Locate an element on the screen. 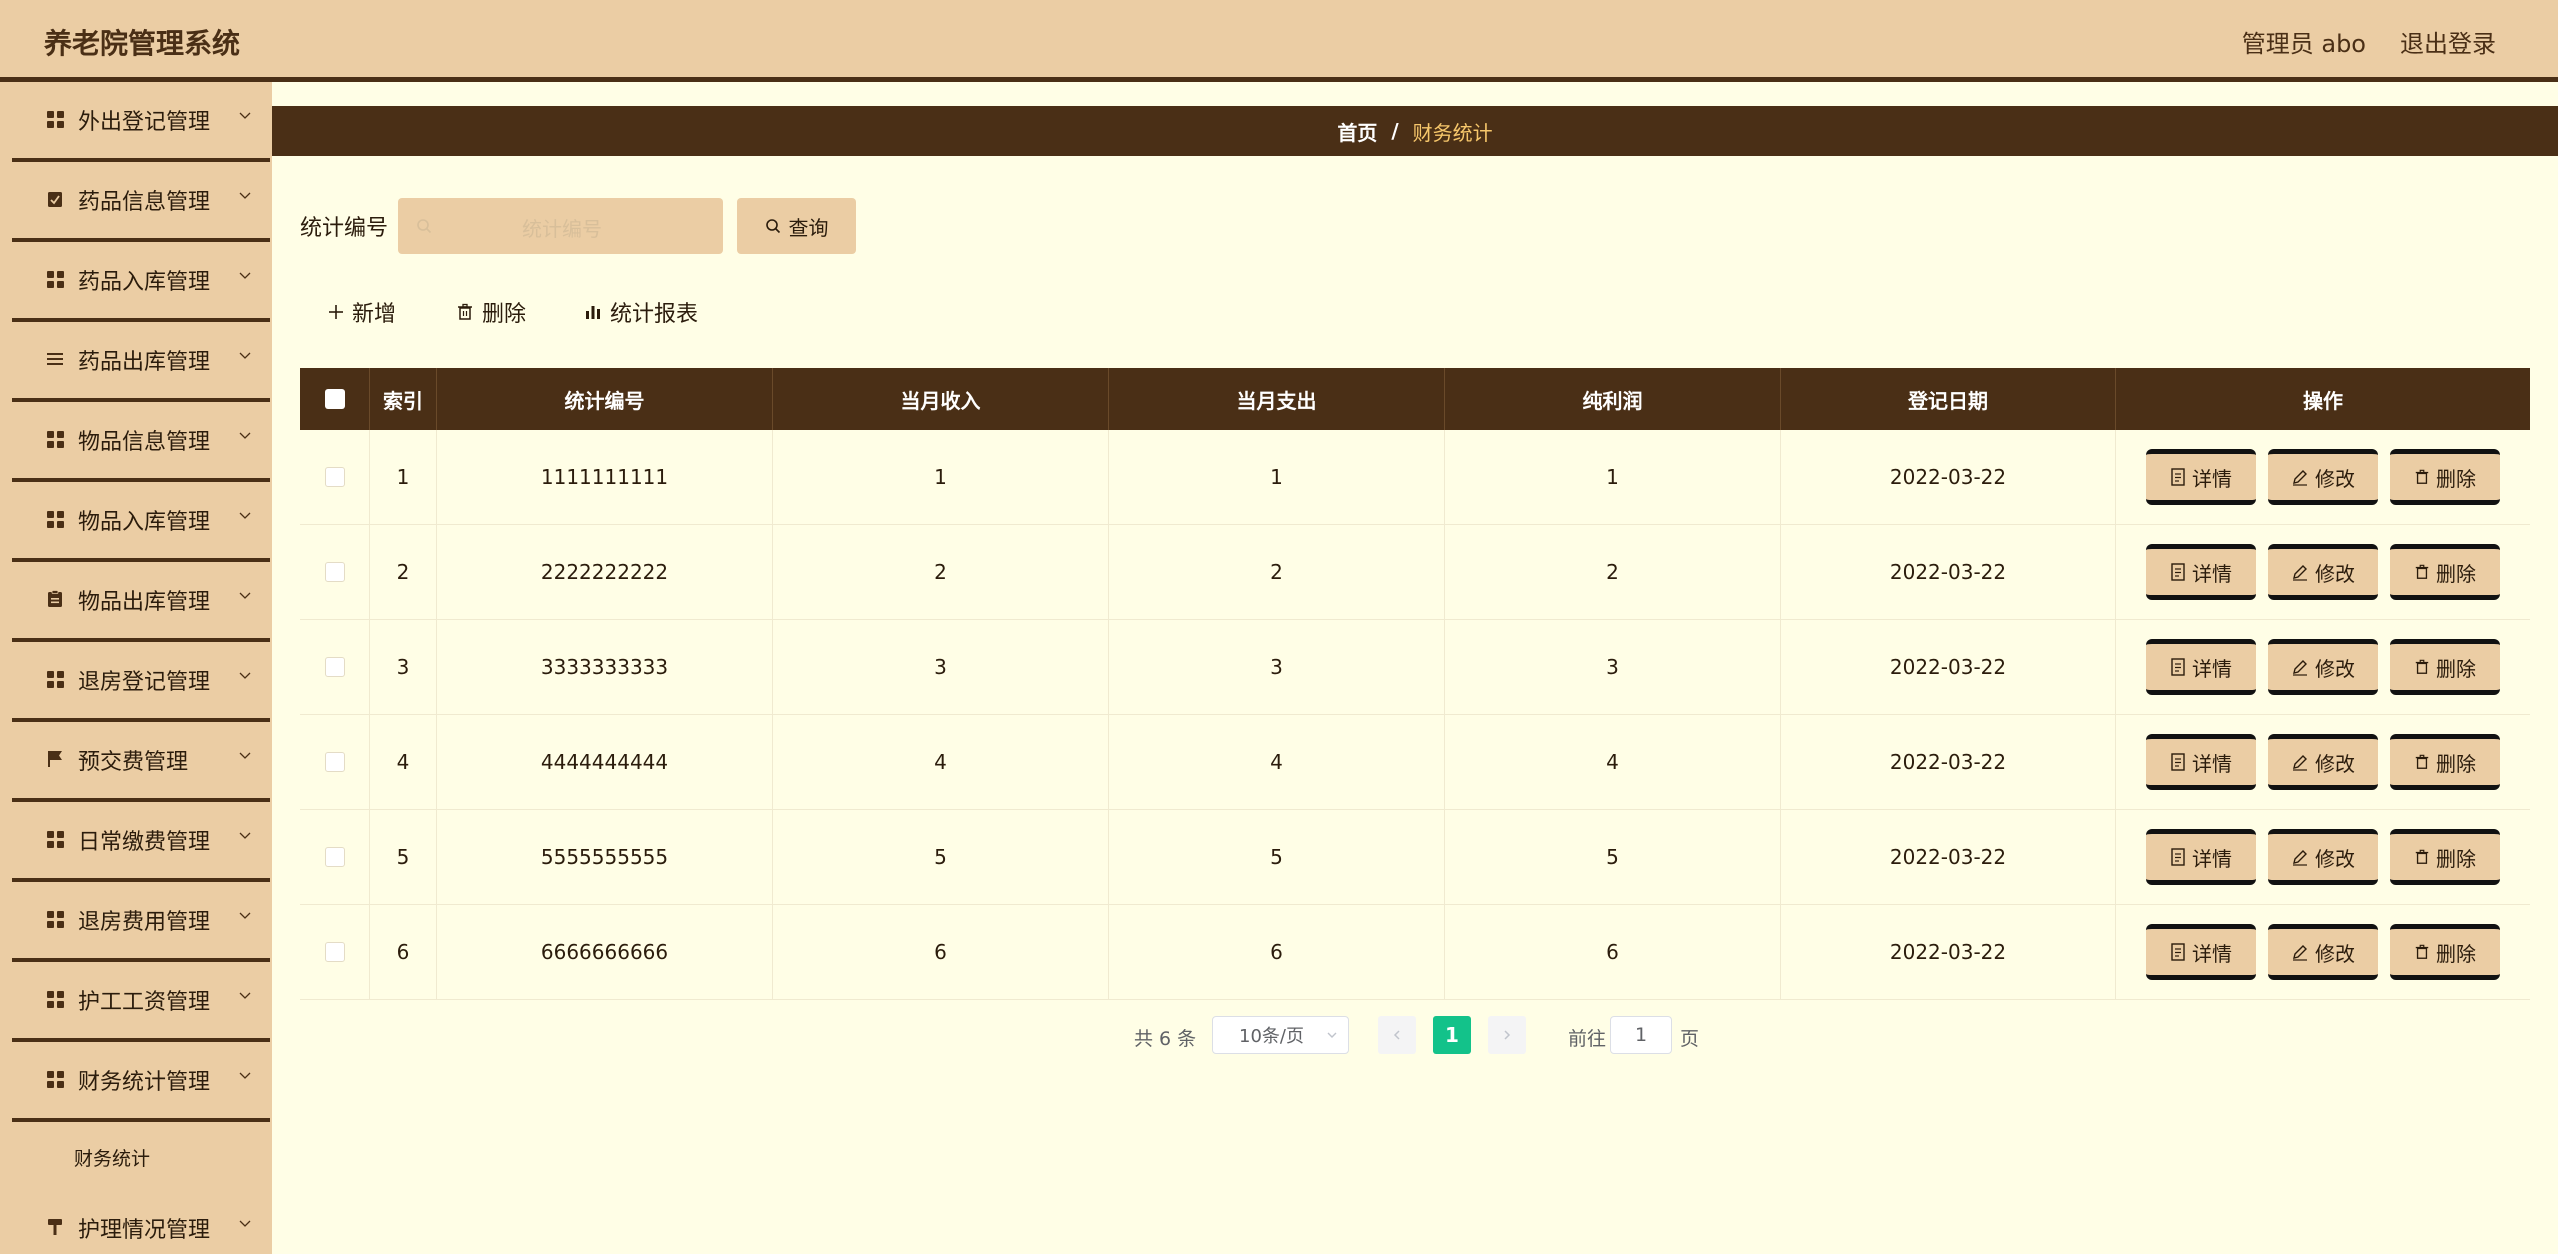  logout-link: 退出登录 is located at coordinates (2448, 41).